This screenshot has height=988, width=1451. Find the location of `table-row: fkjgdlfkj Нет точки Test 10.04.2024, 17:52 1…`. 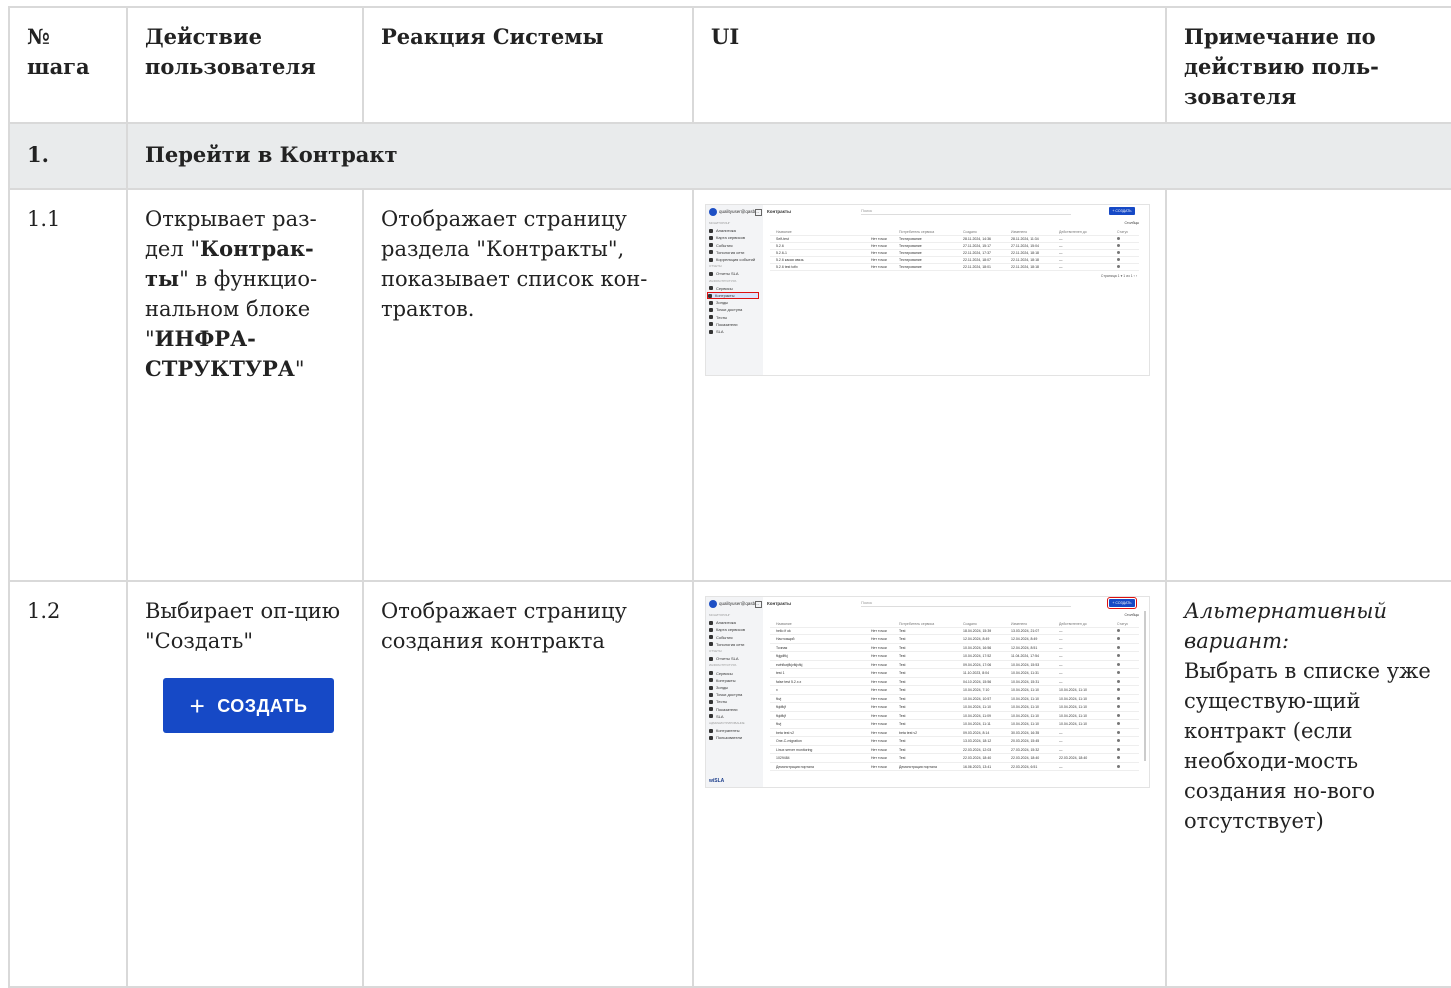

table-row: fkjgdlfkj Нет точки Test 10.04.2024, 17:52 1… is located at coordinates (954, 657).